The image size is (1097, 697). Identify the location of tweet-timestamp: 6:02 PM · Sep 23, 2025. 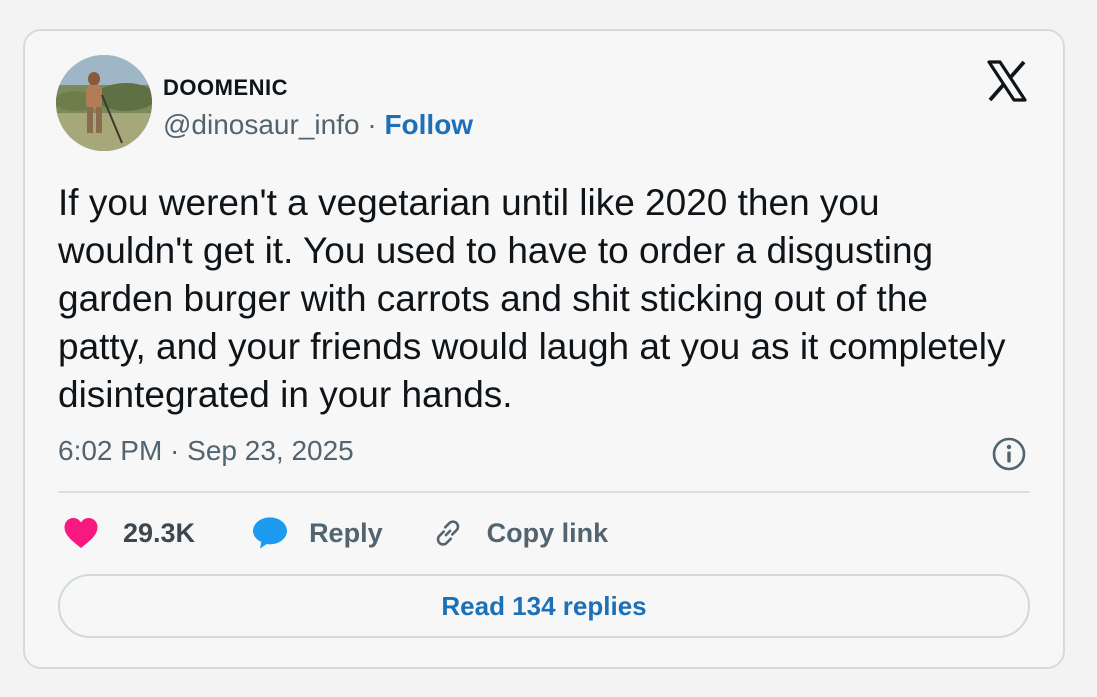
(206, 451).